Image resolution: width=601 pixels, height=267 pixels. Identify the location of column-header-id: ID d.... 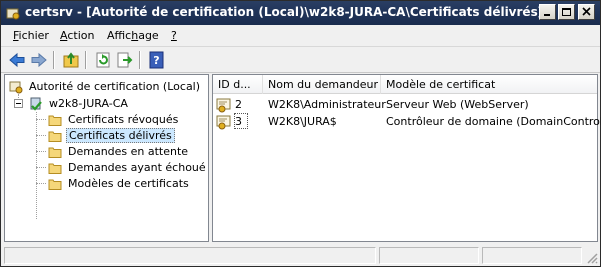
(238, 84).